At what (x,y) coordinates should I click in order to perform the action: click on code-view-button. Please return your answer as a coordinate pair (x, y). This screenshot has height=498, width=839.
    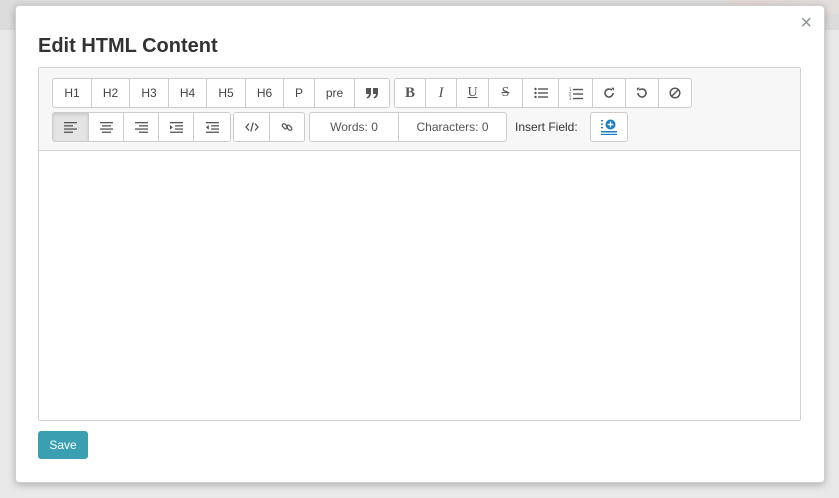
    Looking at the image, I should click on (252, 127).